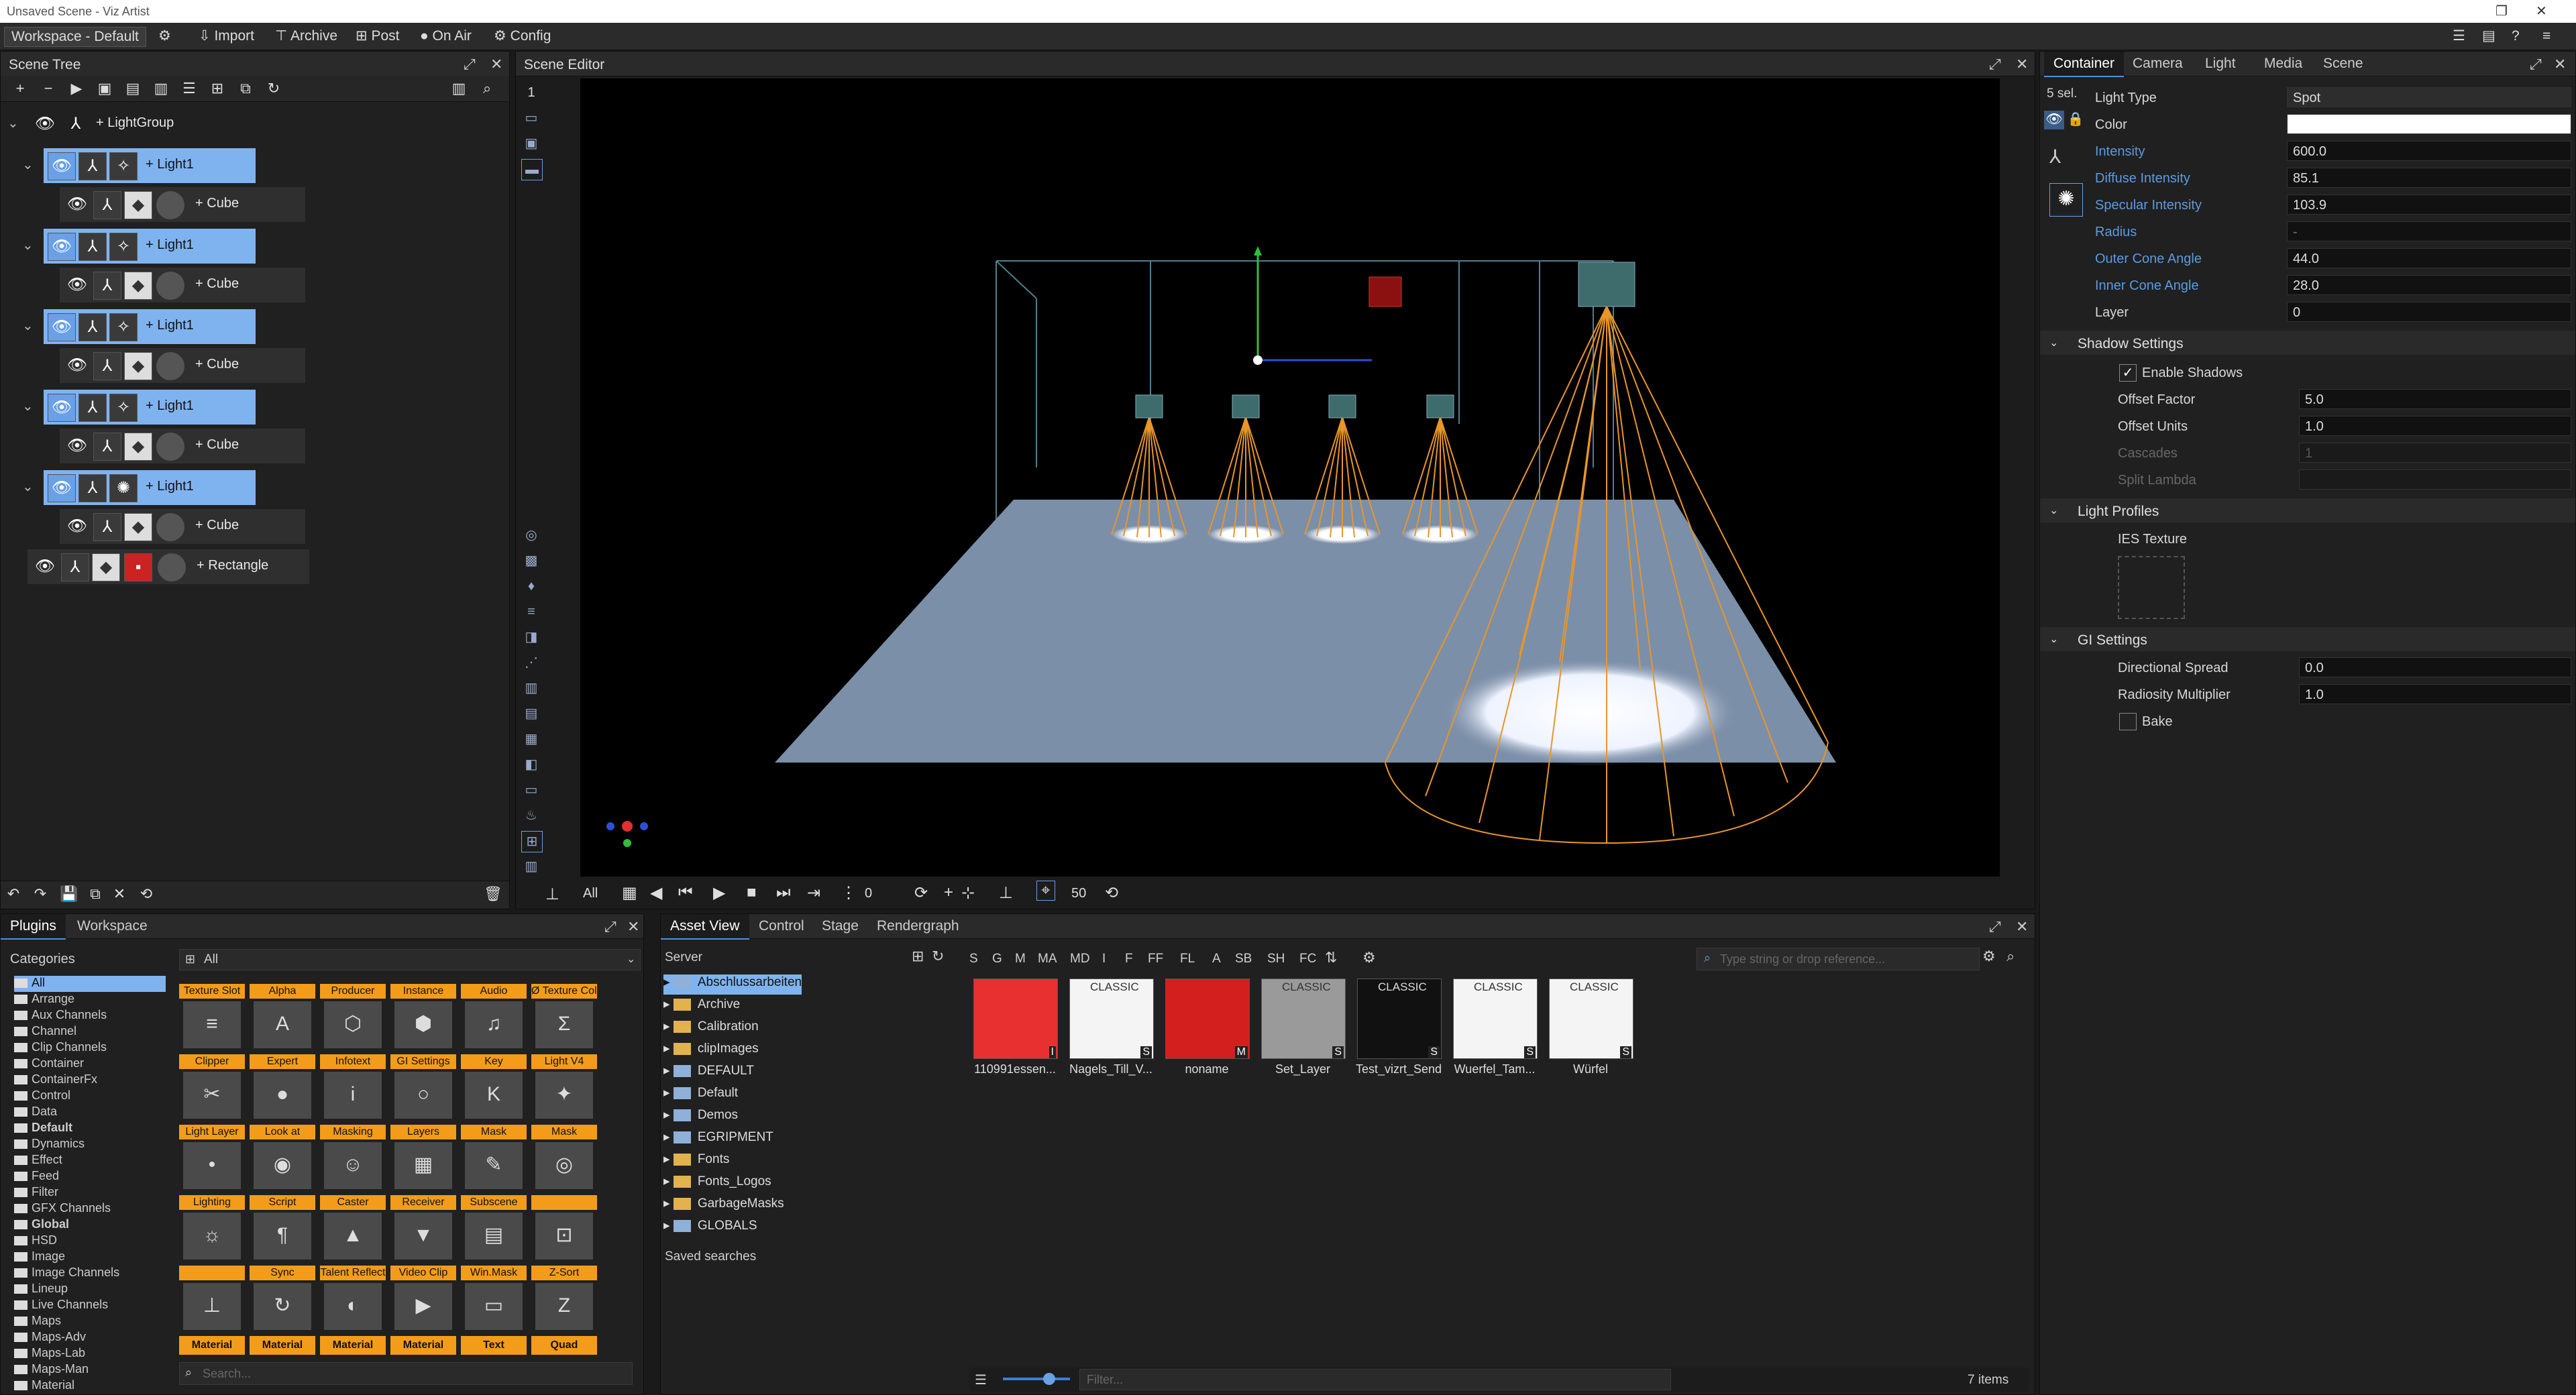 The height and width of the screenshot is (1395, 2576). I want to click on plugin-item: Lighting ☼, so click(212, 1228).